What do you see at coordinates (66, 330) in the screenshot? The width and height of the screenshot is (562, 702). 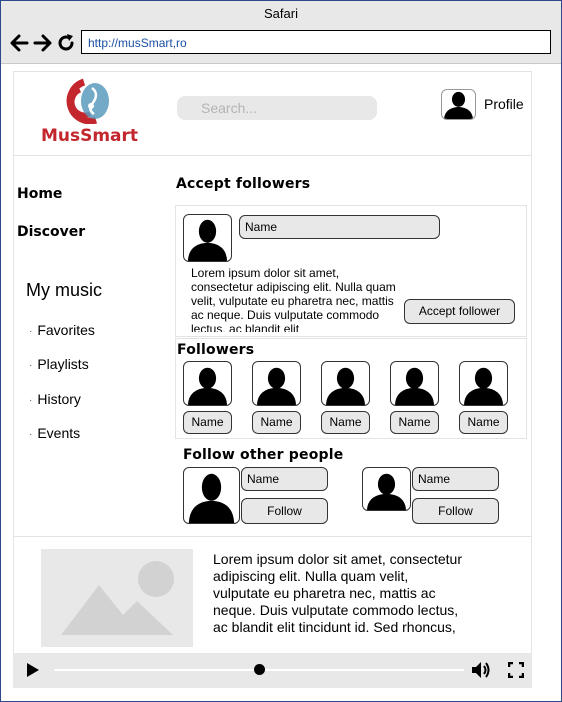 I see `sidebar-item-label: Favorites` at bounding box center [66, 330].